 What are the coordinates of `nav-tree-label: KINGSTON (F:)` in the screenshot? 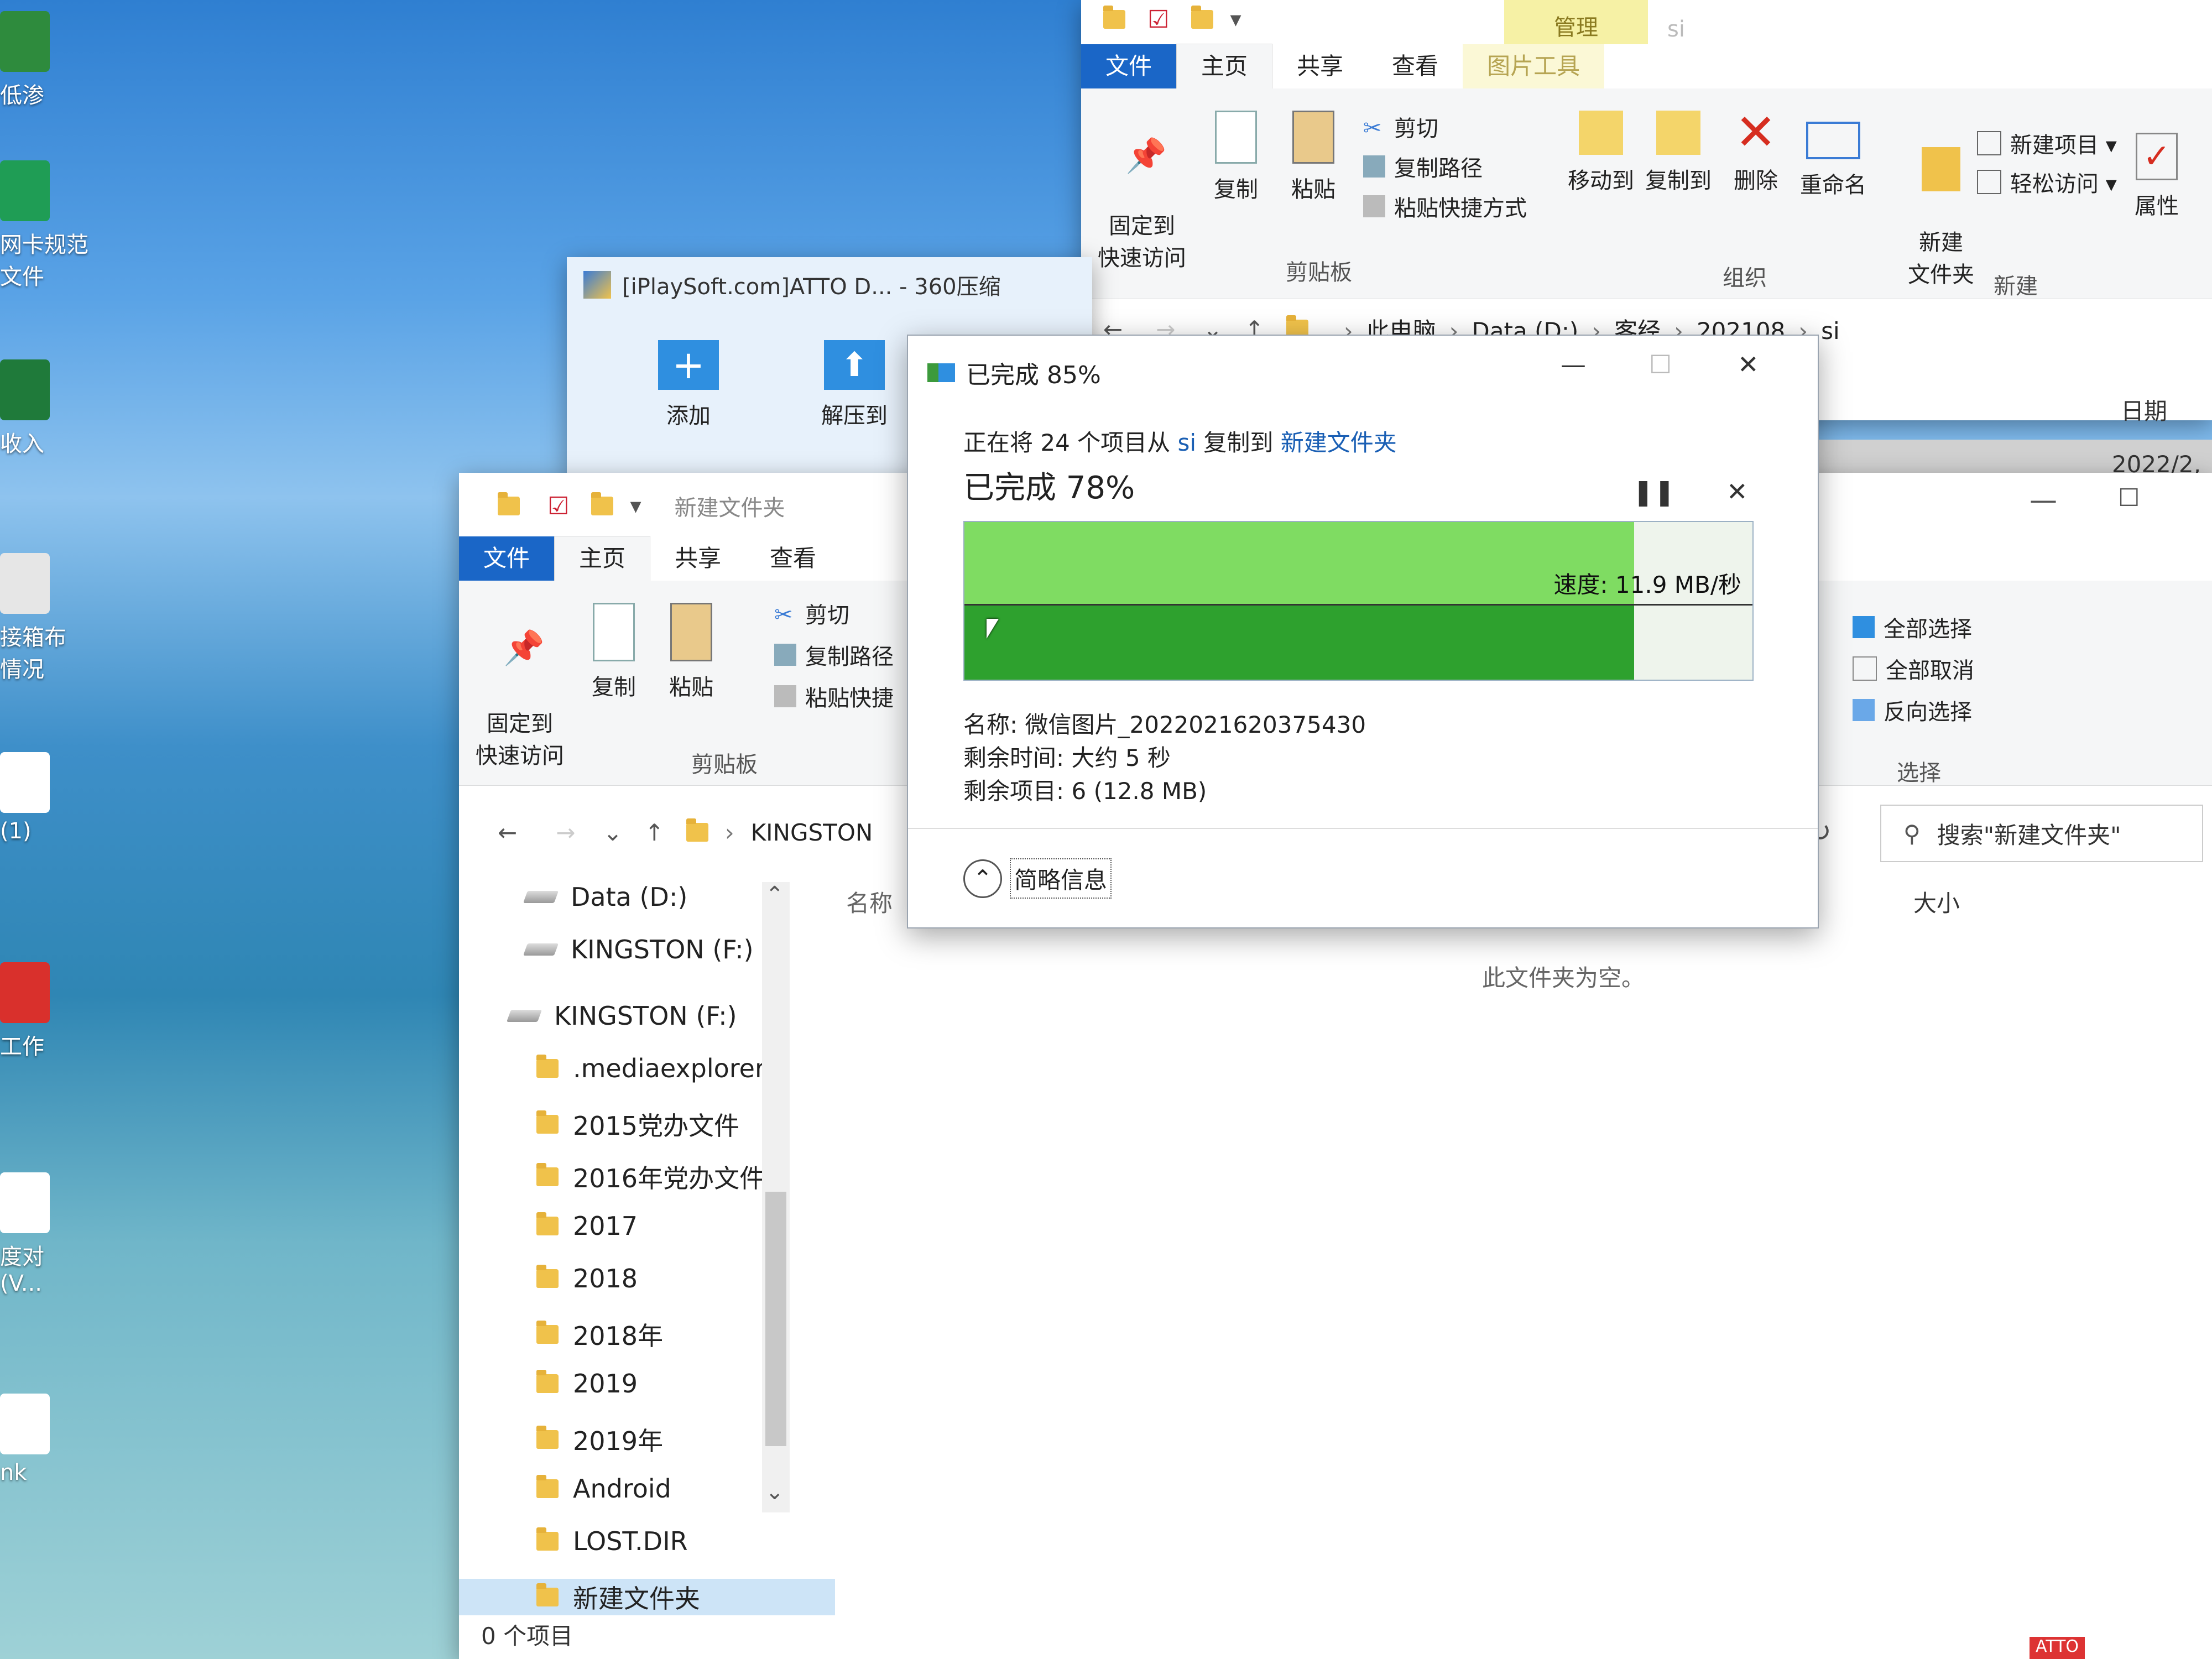 It's located at (662, 950).